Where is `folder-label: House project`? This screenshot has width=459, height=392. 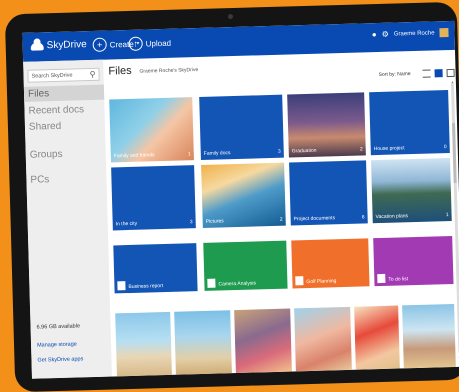
folder-label: House project is located at coordinates (389, 149).